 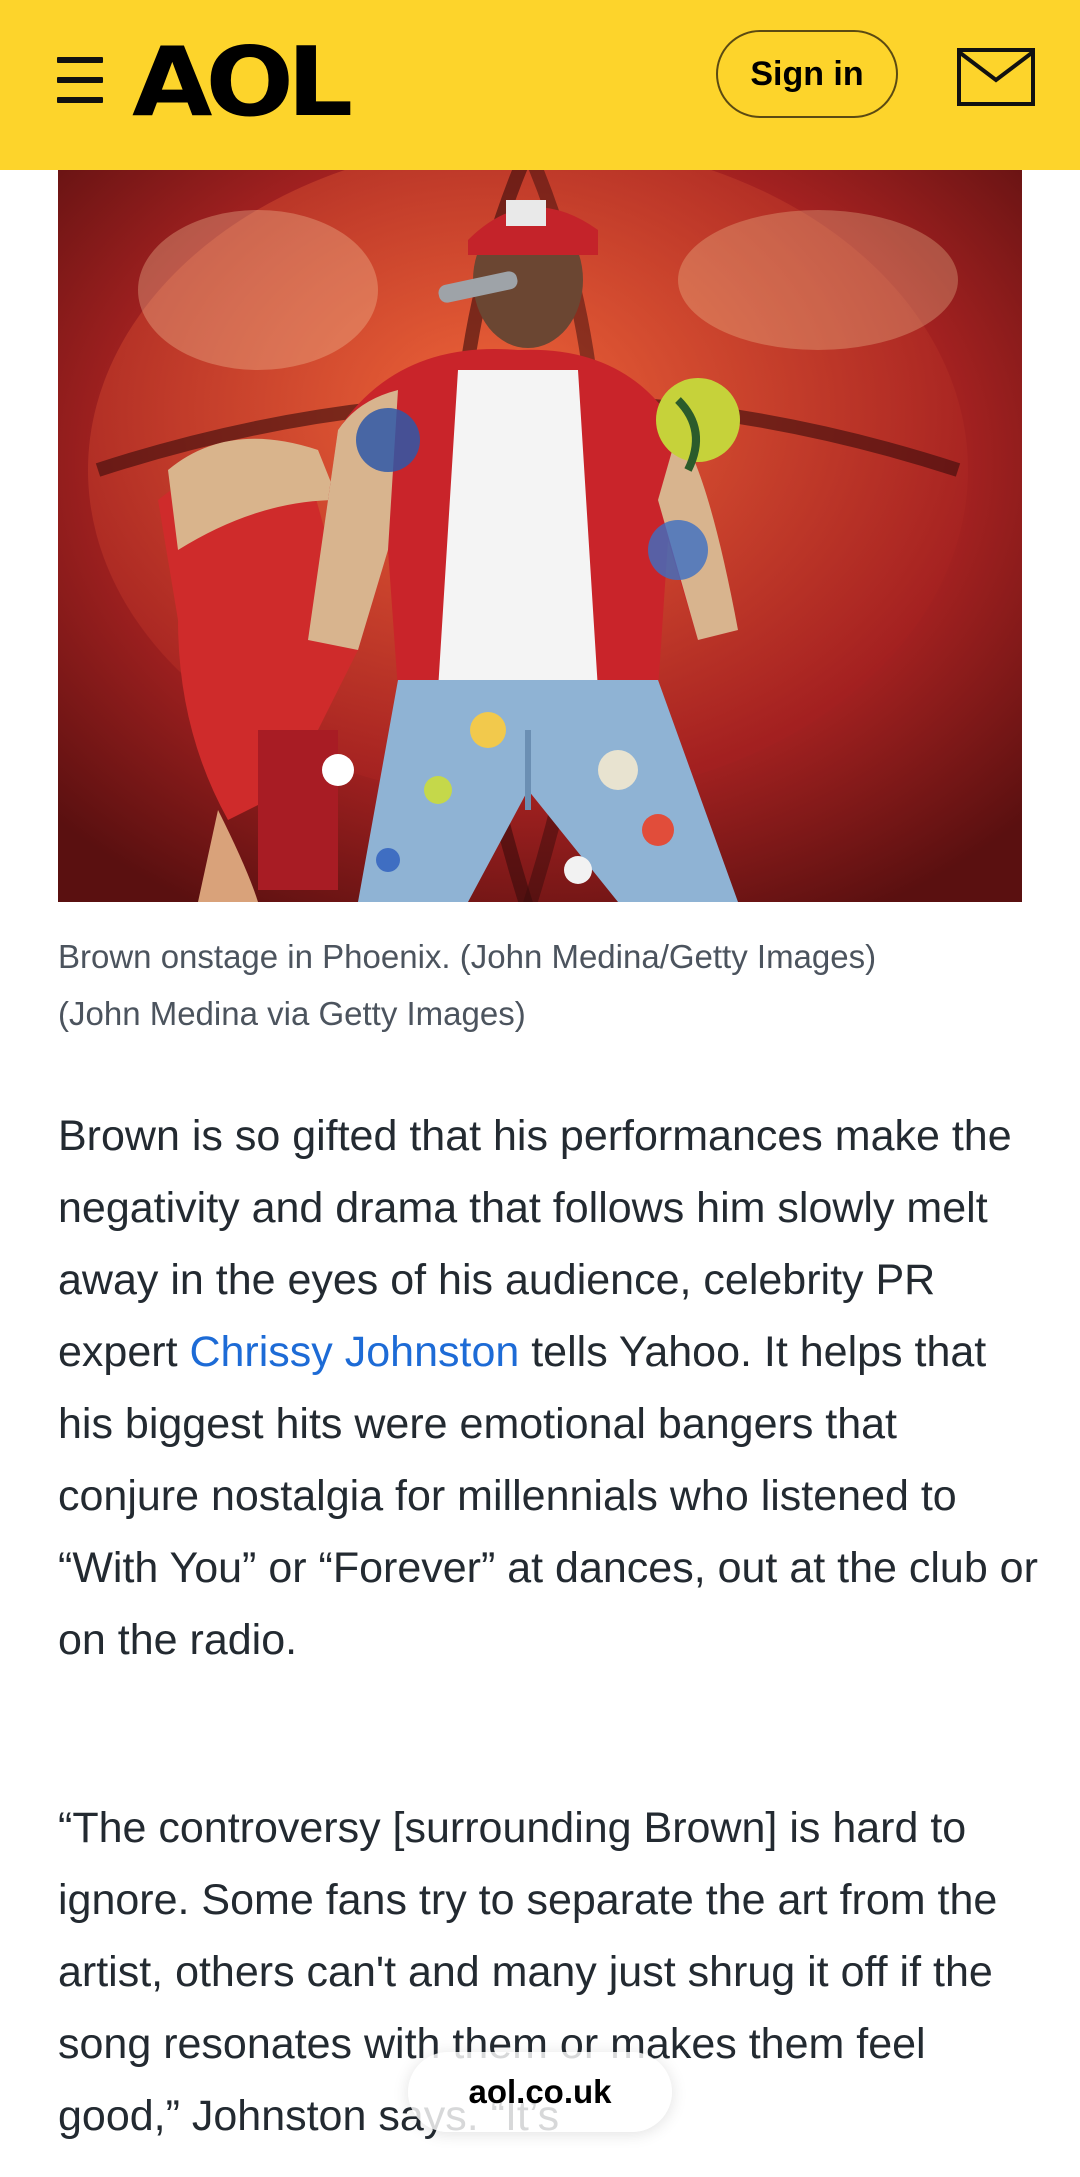 I want to click on caption-line-2: (John Medina via Getty Images), so click(x=292, y=1013).